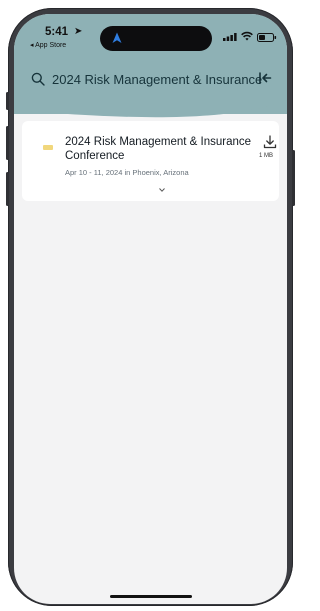 The width and height of the screenshot is (320, 611). I want to click on navigation-icon, so click(117, 37).